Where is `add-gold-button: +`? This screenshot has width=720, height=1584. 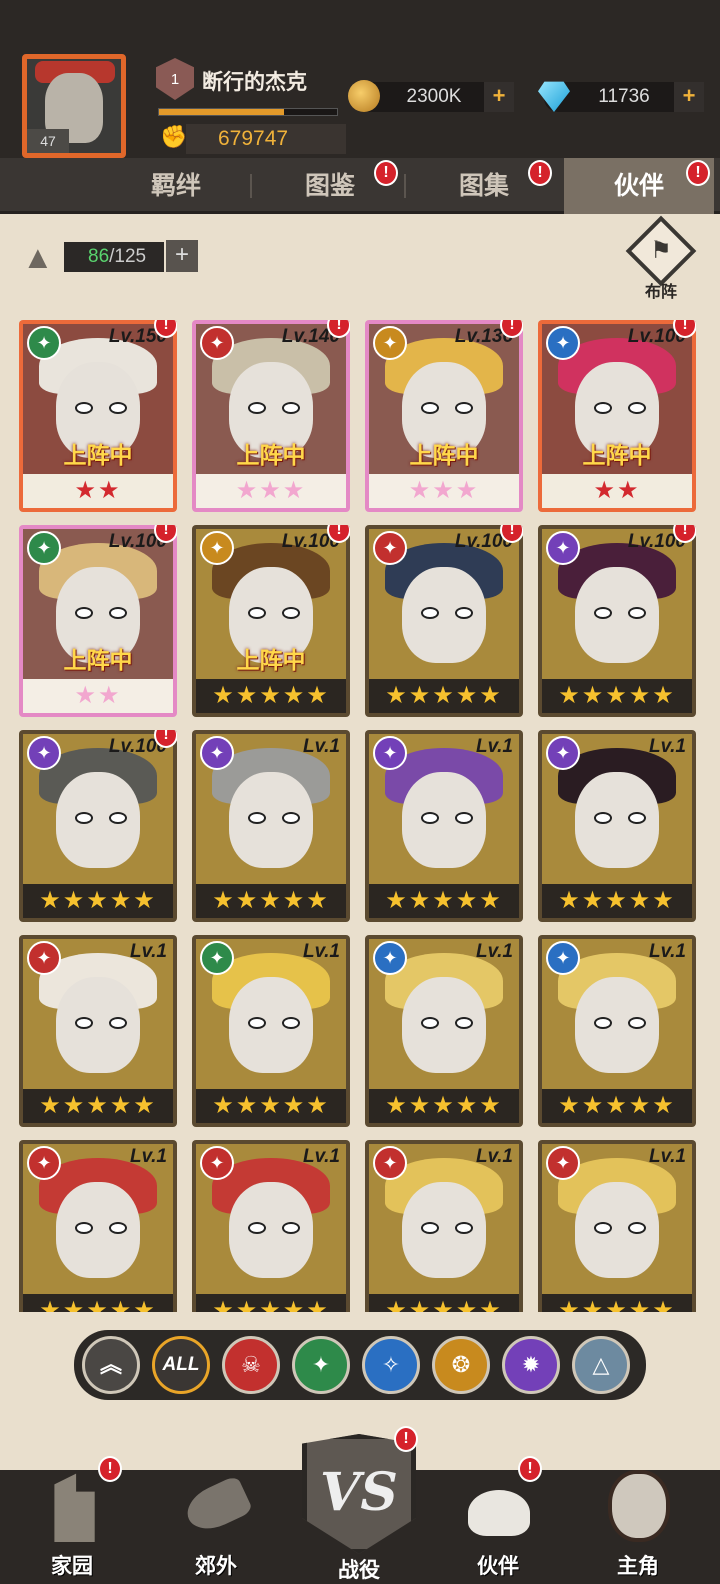 add-gold-button: + is located at coordinates (499, 97).